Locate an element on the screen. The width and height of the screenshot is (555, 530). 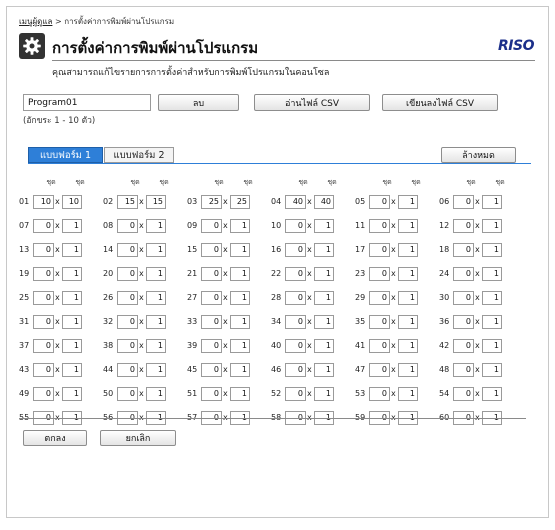
program-name-input is located at coordinates (87, 102).